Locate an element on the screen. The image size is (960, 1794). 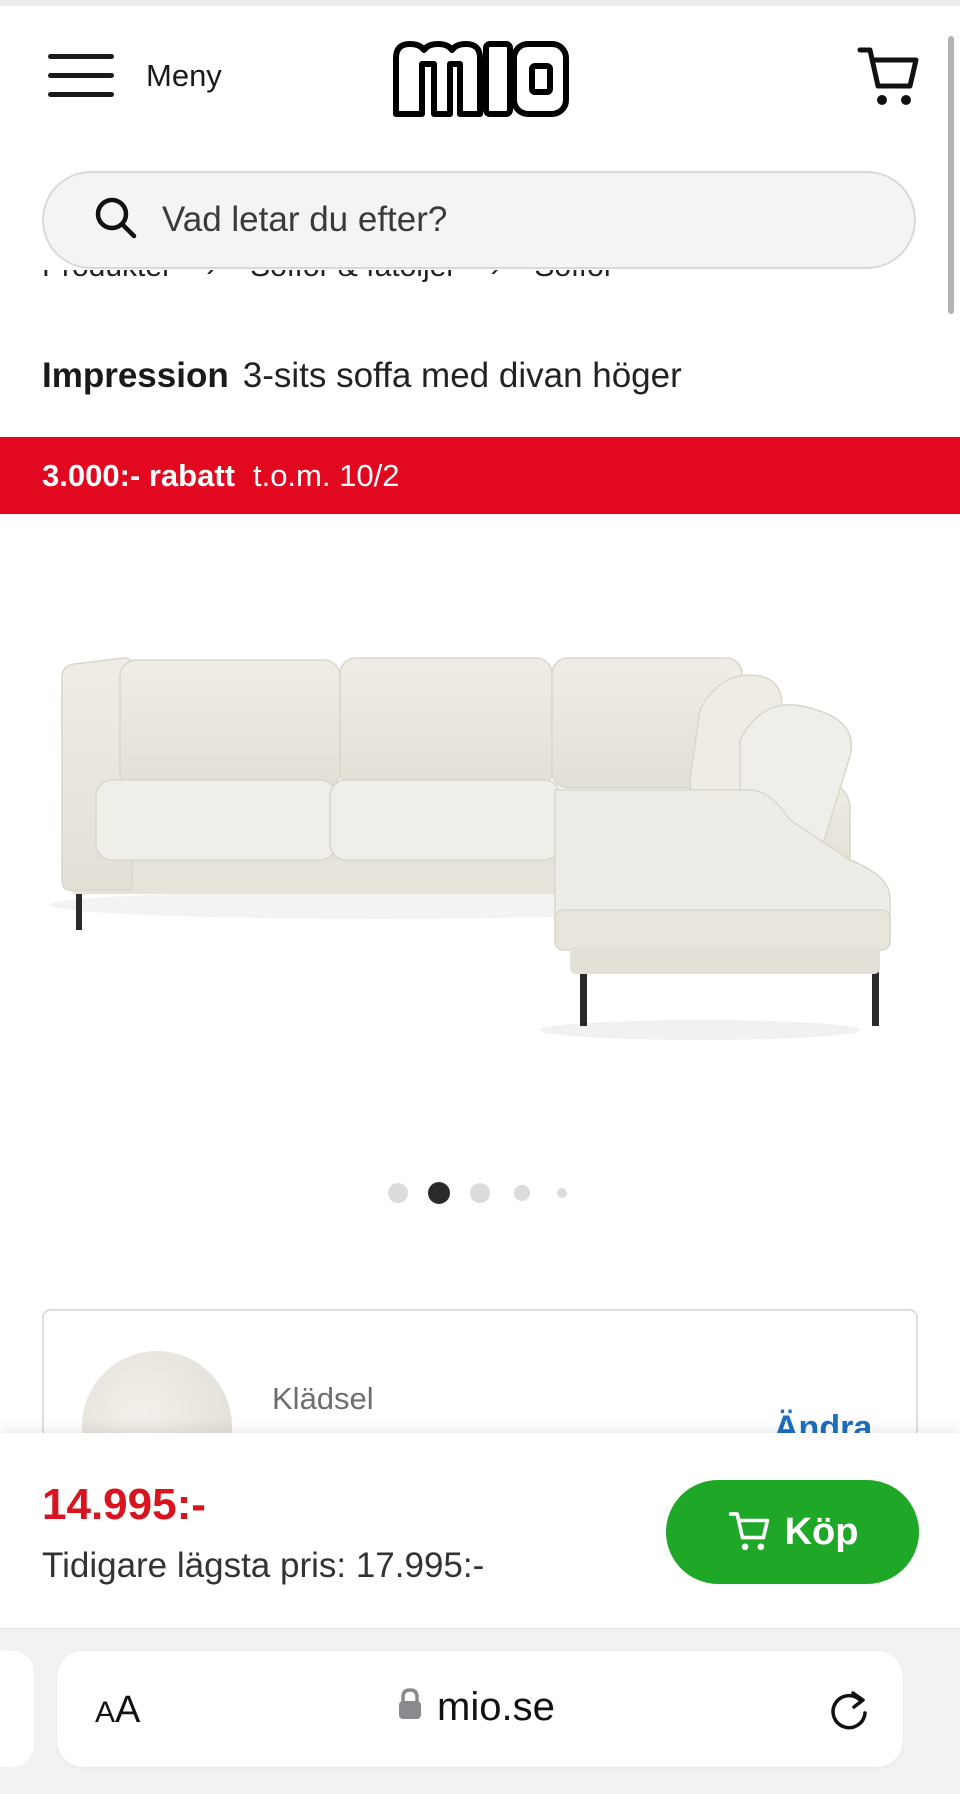
buy-button-label: Köp is located at coordinates (821, 1531).